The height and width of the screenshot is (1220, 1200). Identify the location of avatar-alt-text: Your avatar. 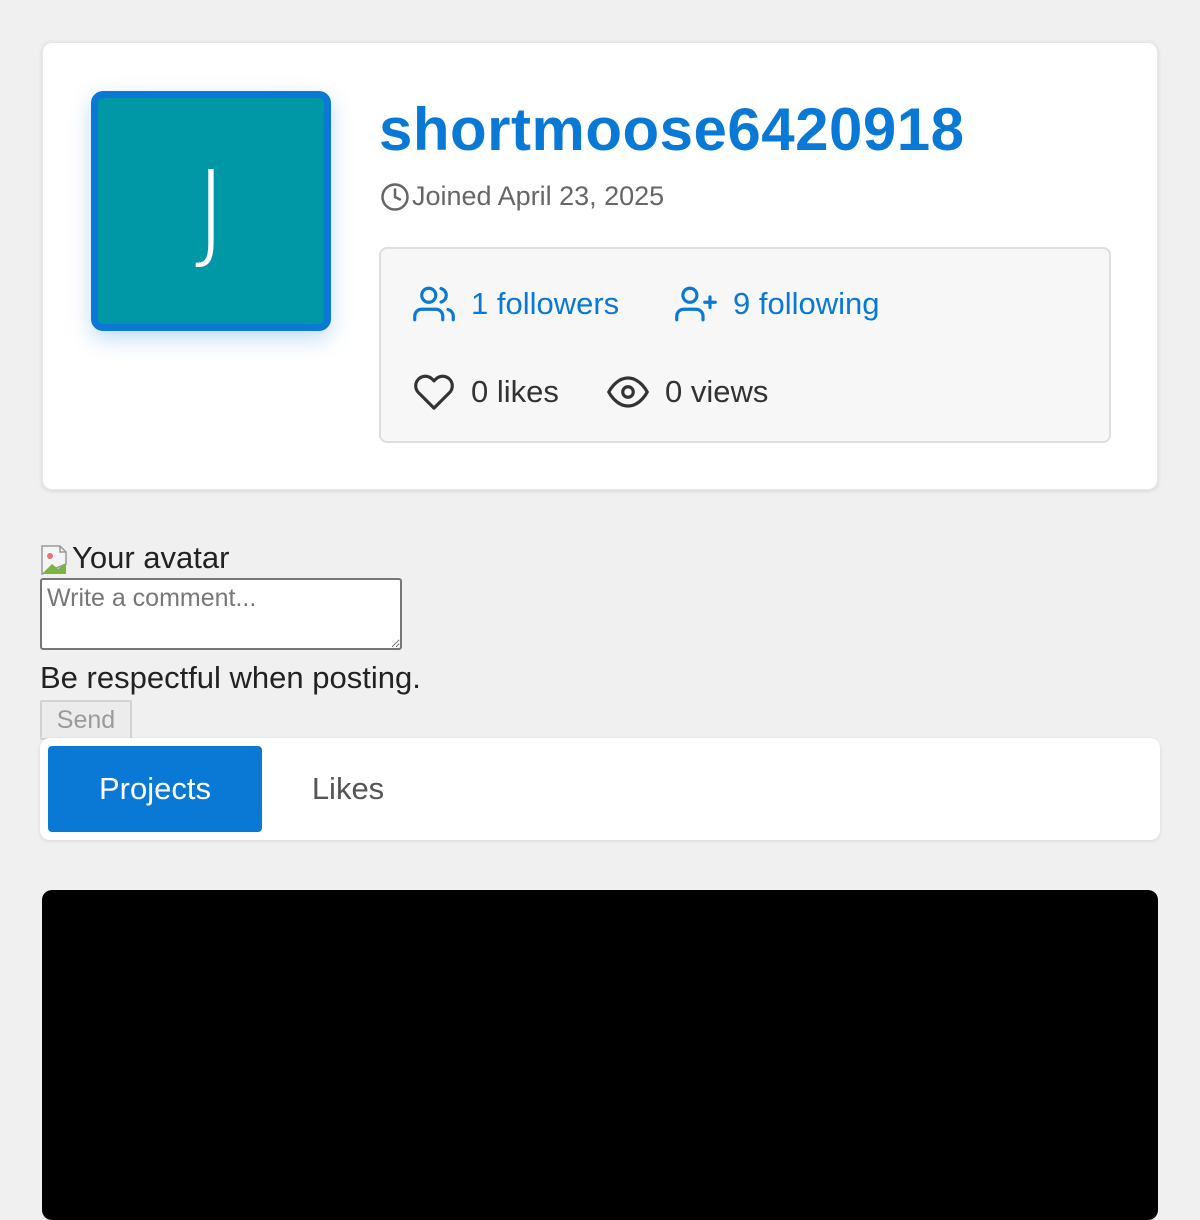
(151, 557).